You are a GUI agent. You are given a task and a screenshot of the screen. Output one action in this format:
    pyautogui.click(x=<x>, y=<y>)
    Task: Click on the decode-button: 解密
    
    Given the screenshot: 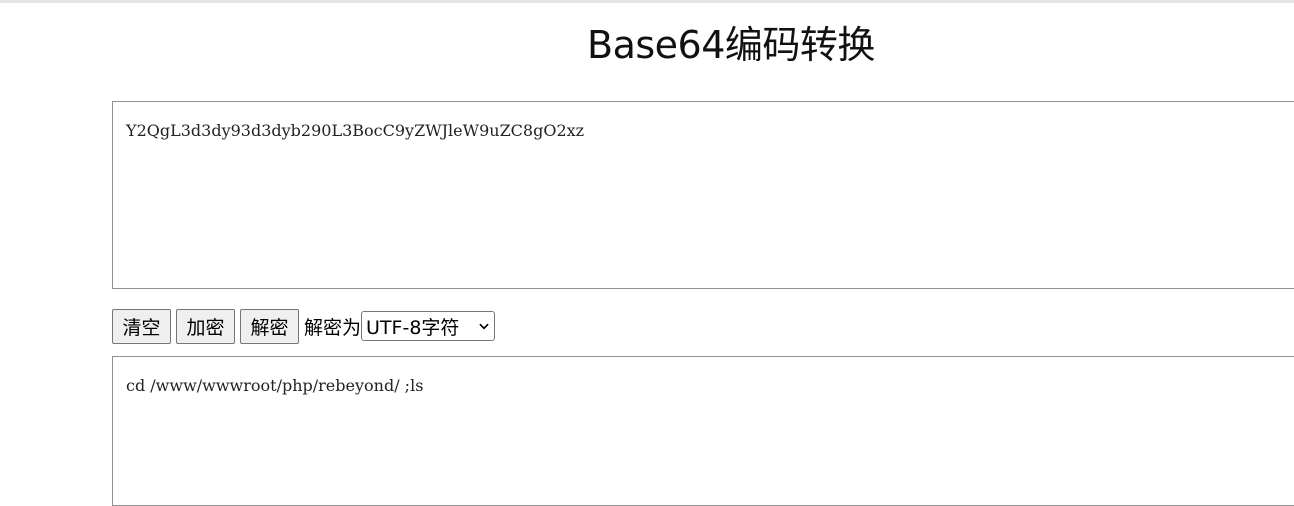 What is the action you would take?
    pyautogui.click(x=269, y=326)
    